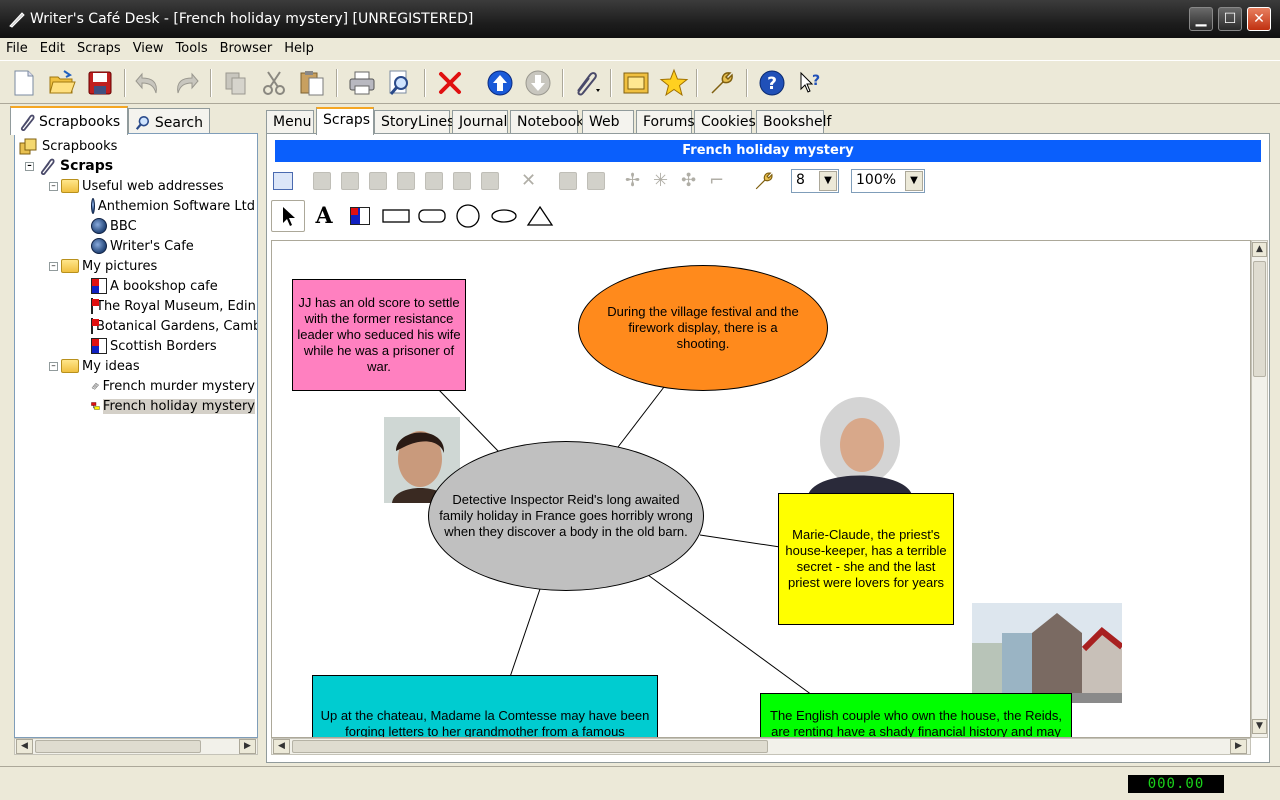 This screenshot has height=800, width=1280. I want to click on pointer-tool, so click(288, 216).